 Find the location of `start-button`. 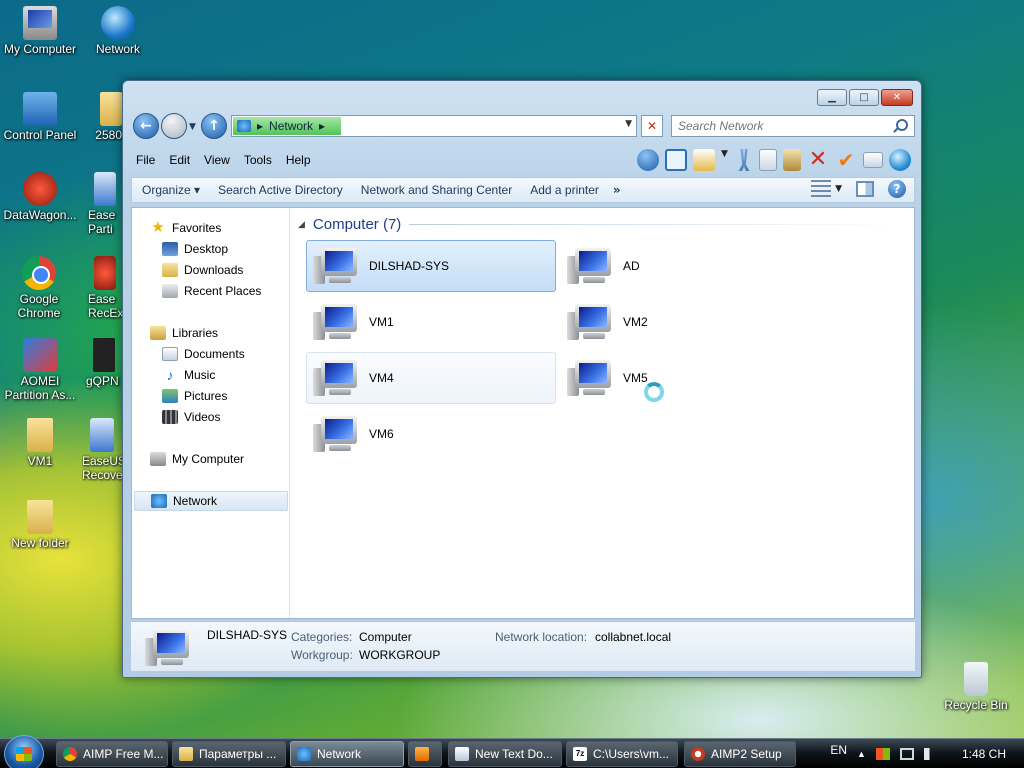

start-button is located at coordinates (24, 751).